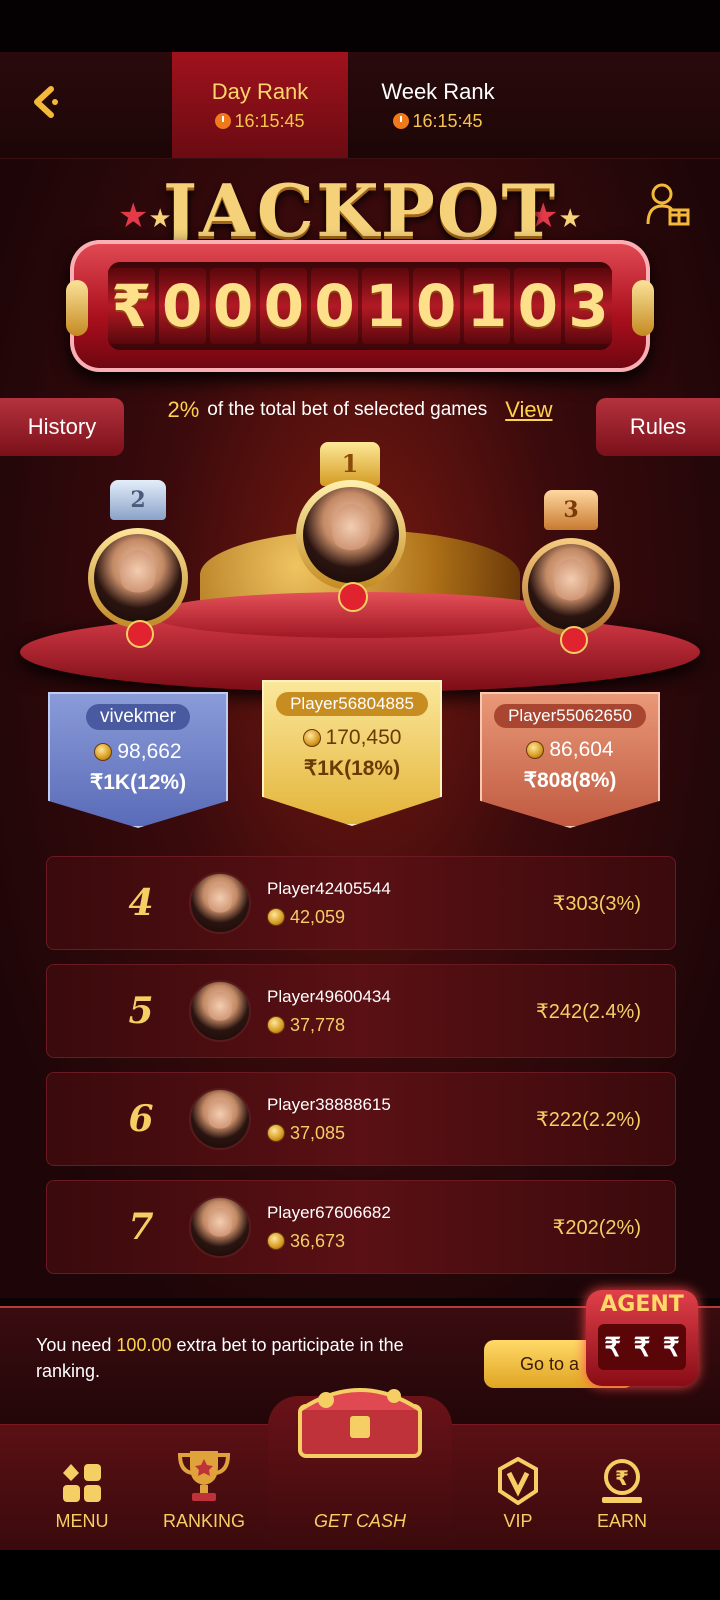 This screenshot has height=1600, width=720. I want to click on podium-rank-2: 2, so click(138, 560).